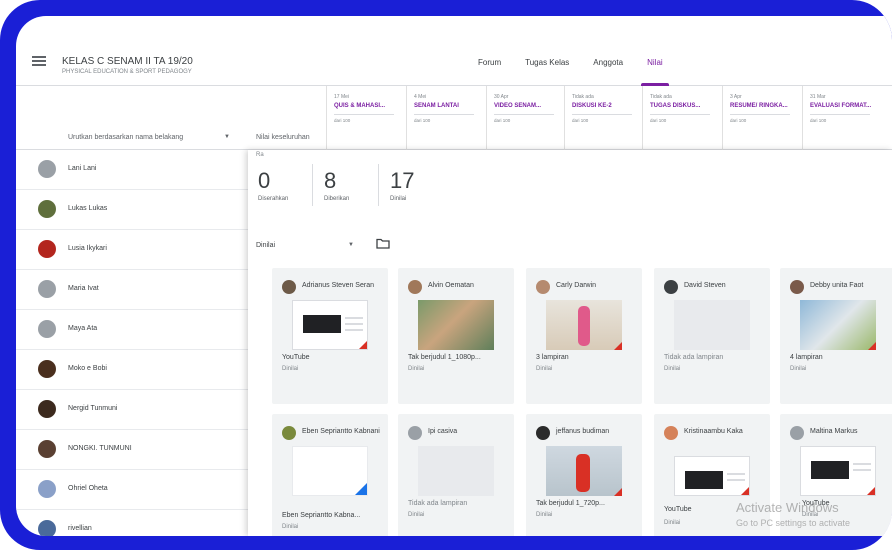 Image resolution: width=892 pixels, height=550 pixels. Describe the element at coordinates (608, 72) in the screenshot. I see `tab-anggota: Anggota` at that location.